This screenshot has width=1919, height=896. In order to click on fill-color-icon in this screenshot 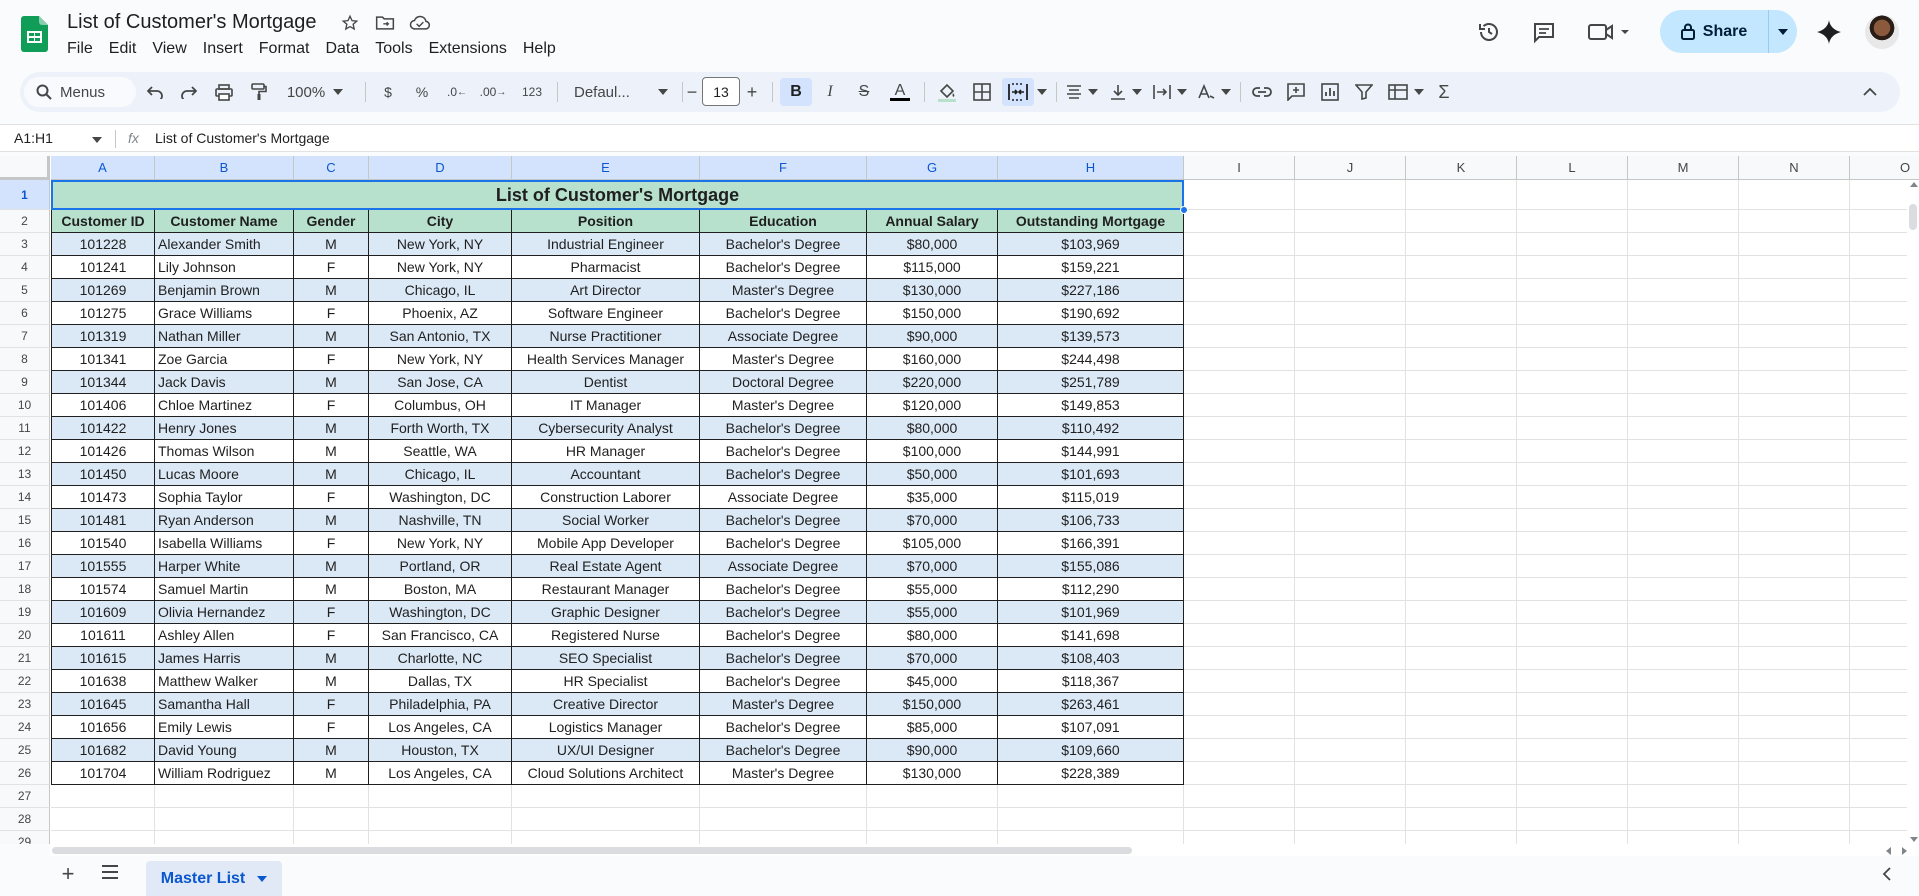, I will do `click(947, 92)`.